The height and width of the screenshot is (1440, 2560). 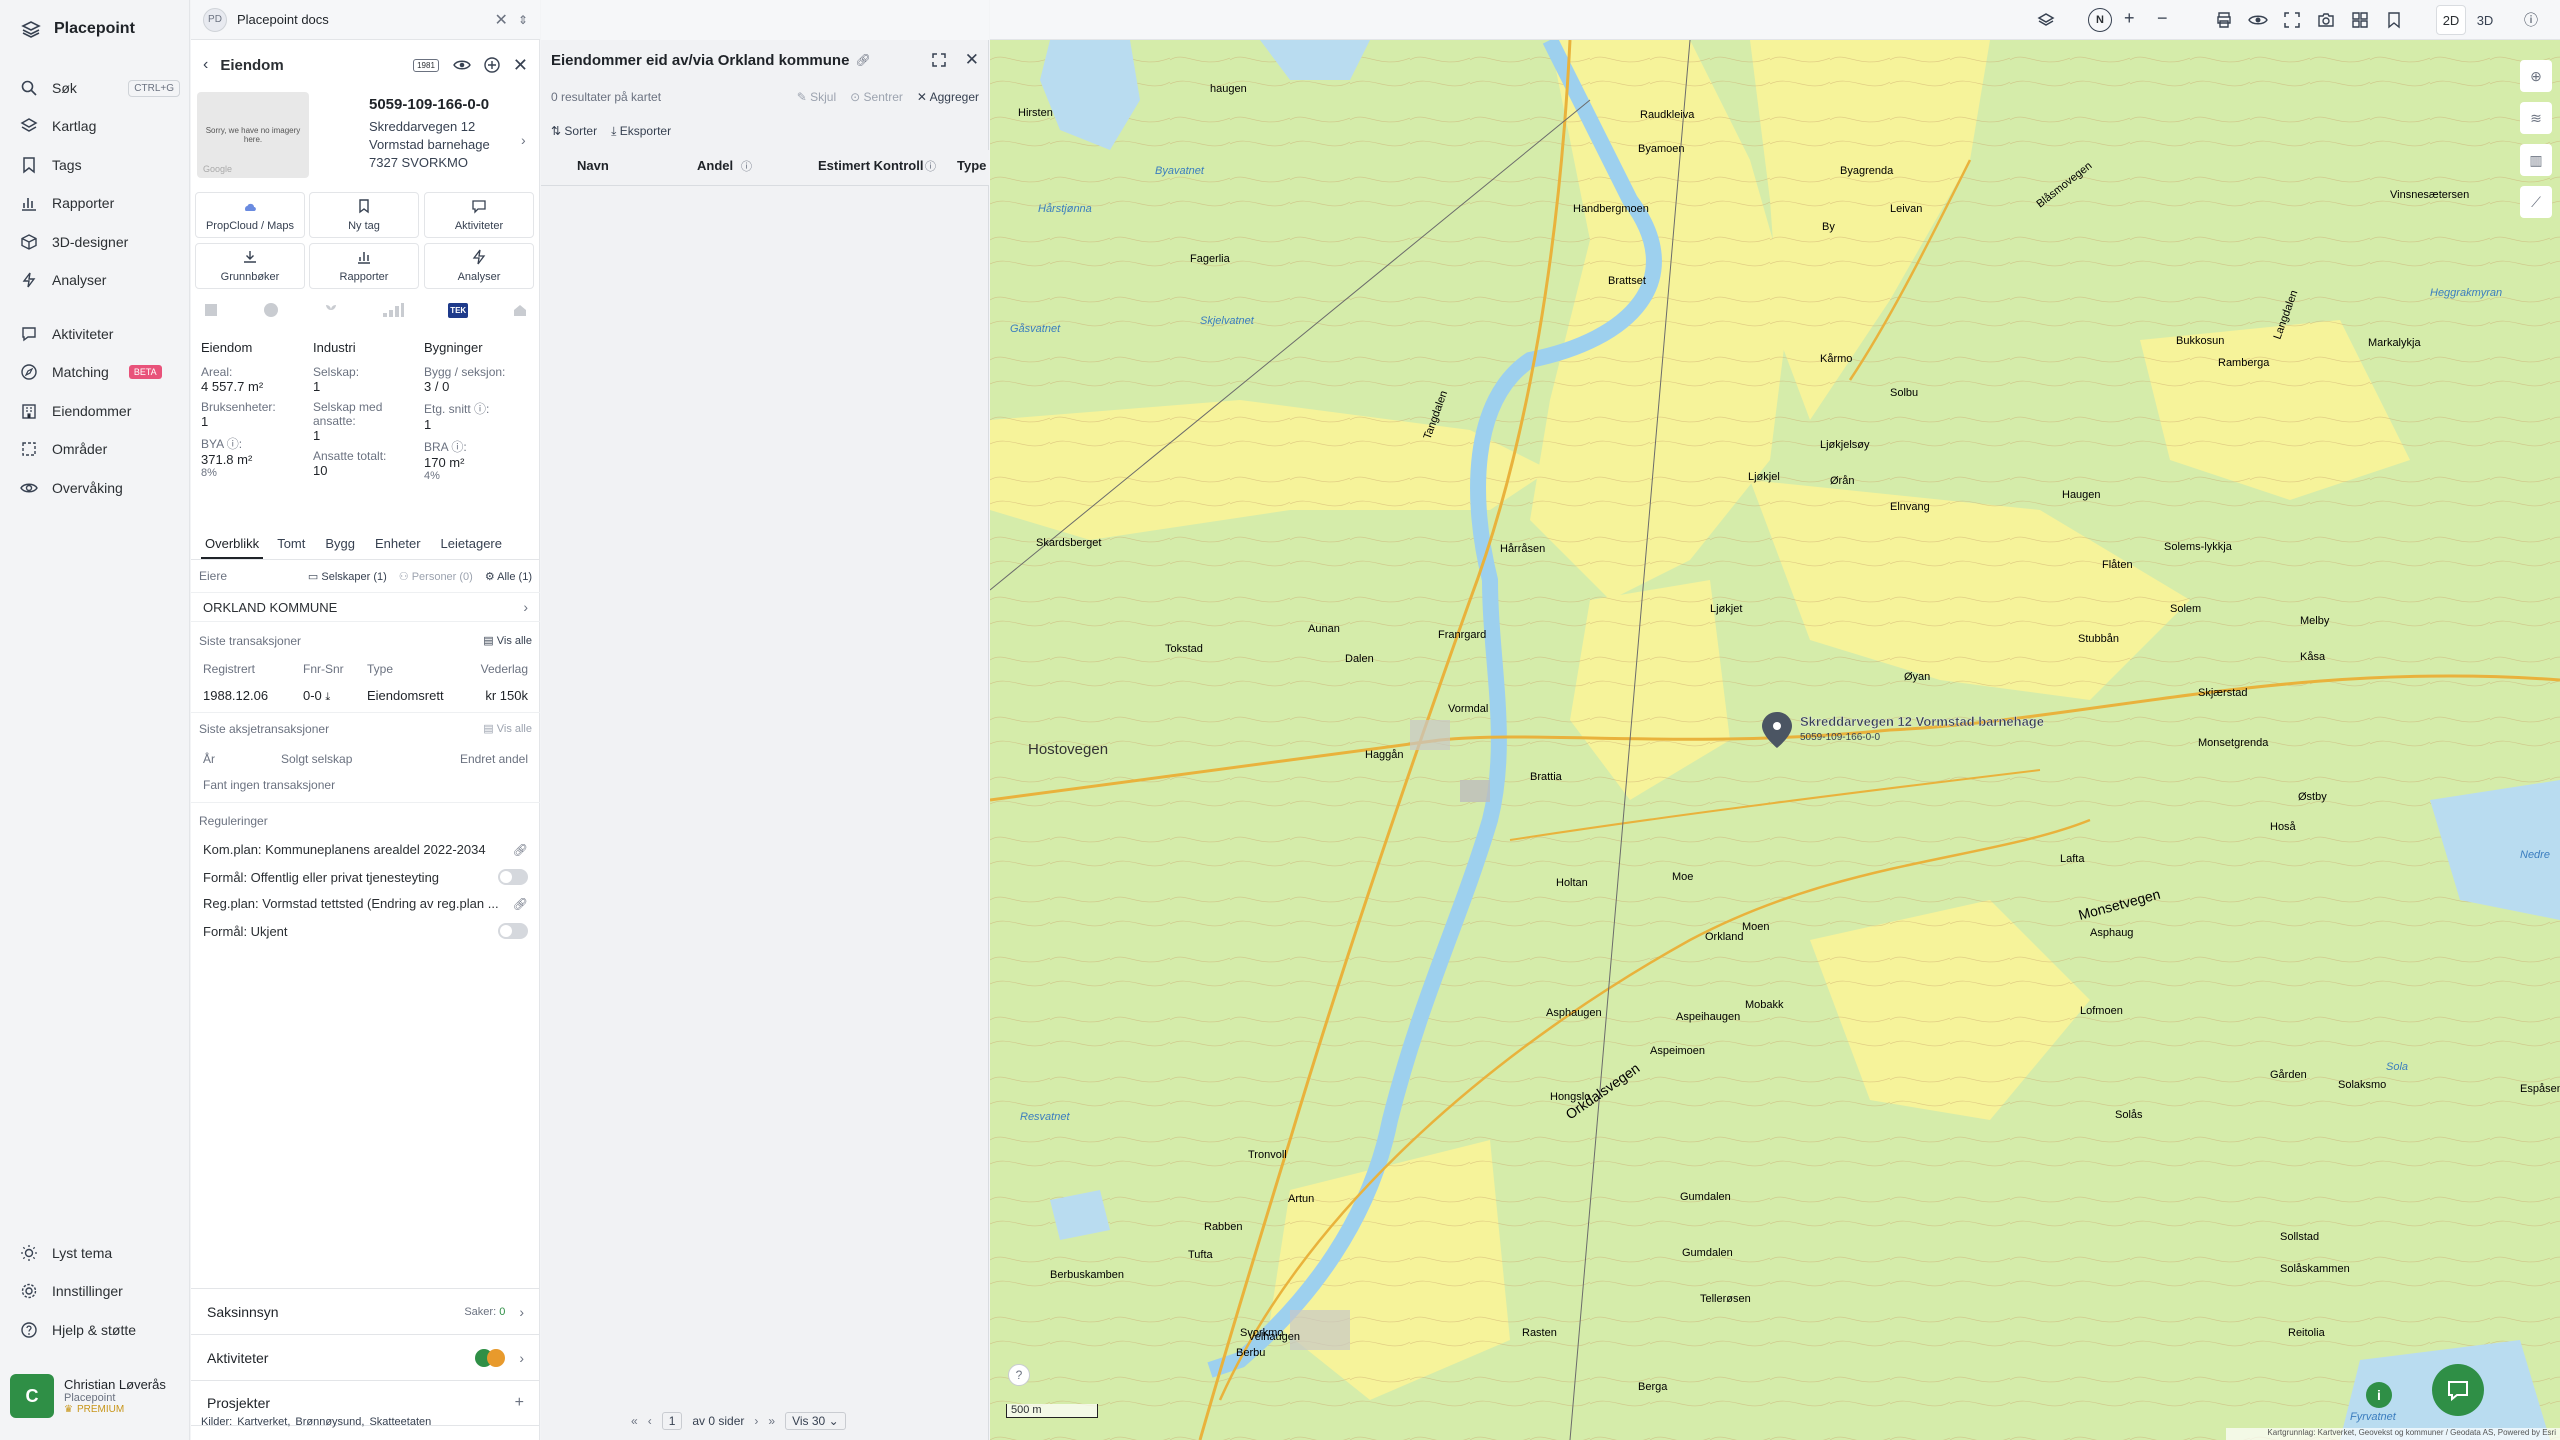 What do you see at coordinates (479, 215) in the screenshot?
I see `activities-button: Aktiviteter` at bounding box center [479, 215].